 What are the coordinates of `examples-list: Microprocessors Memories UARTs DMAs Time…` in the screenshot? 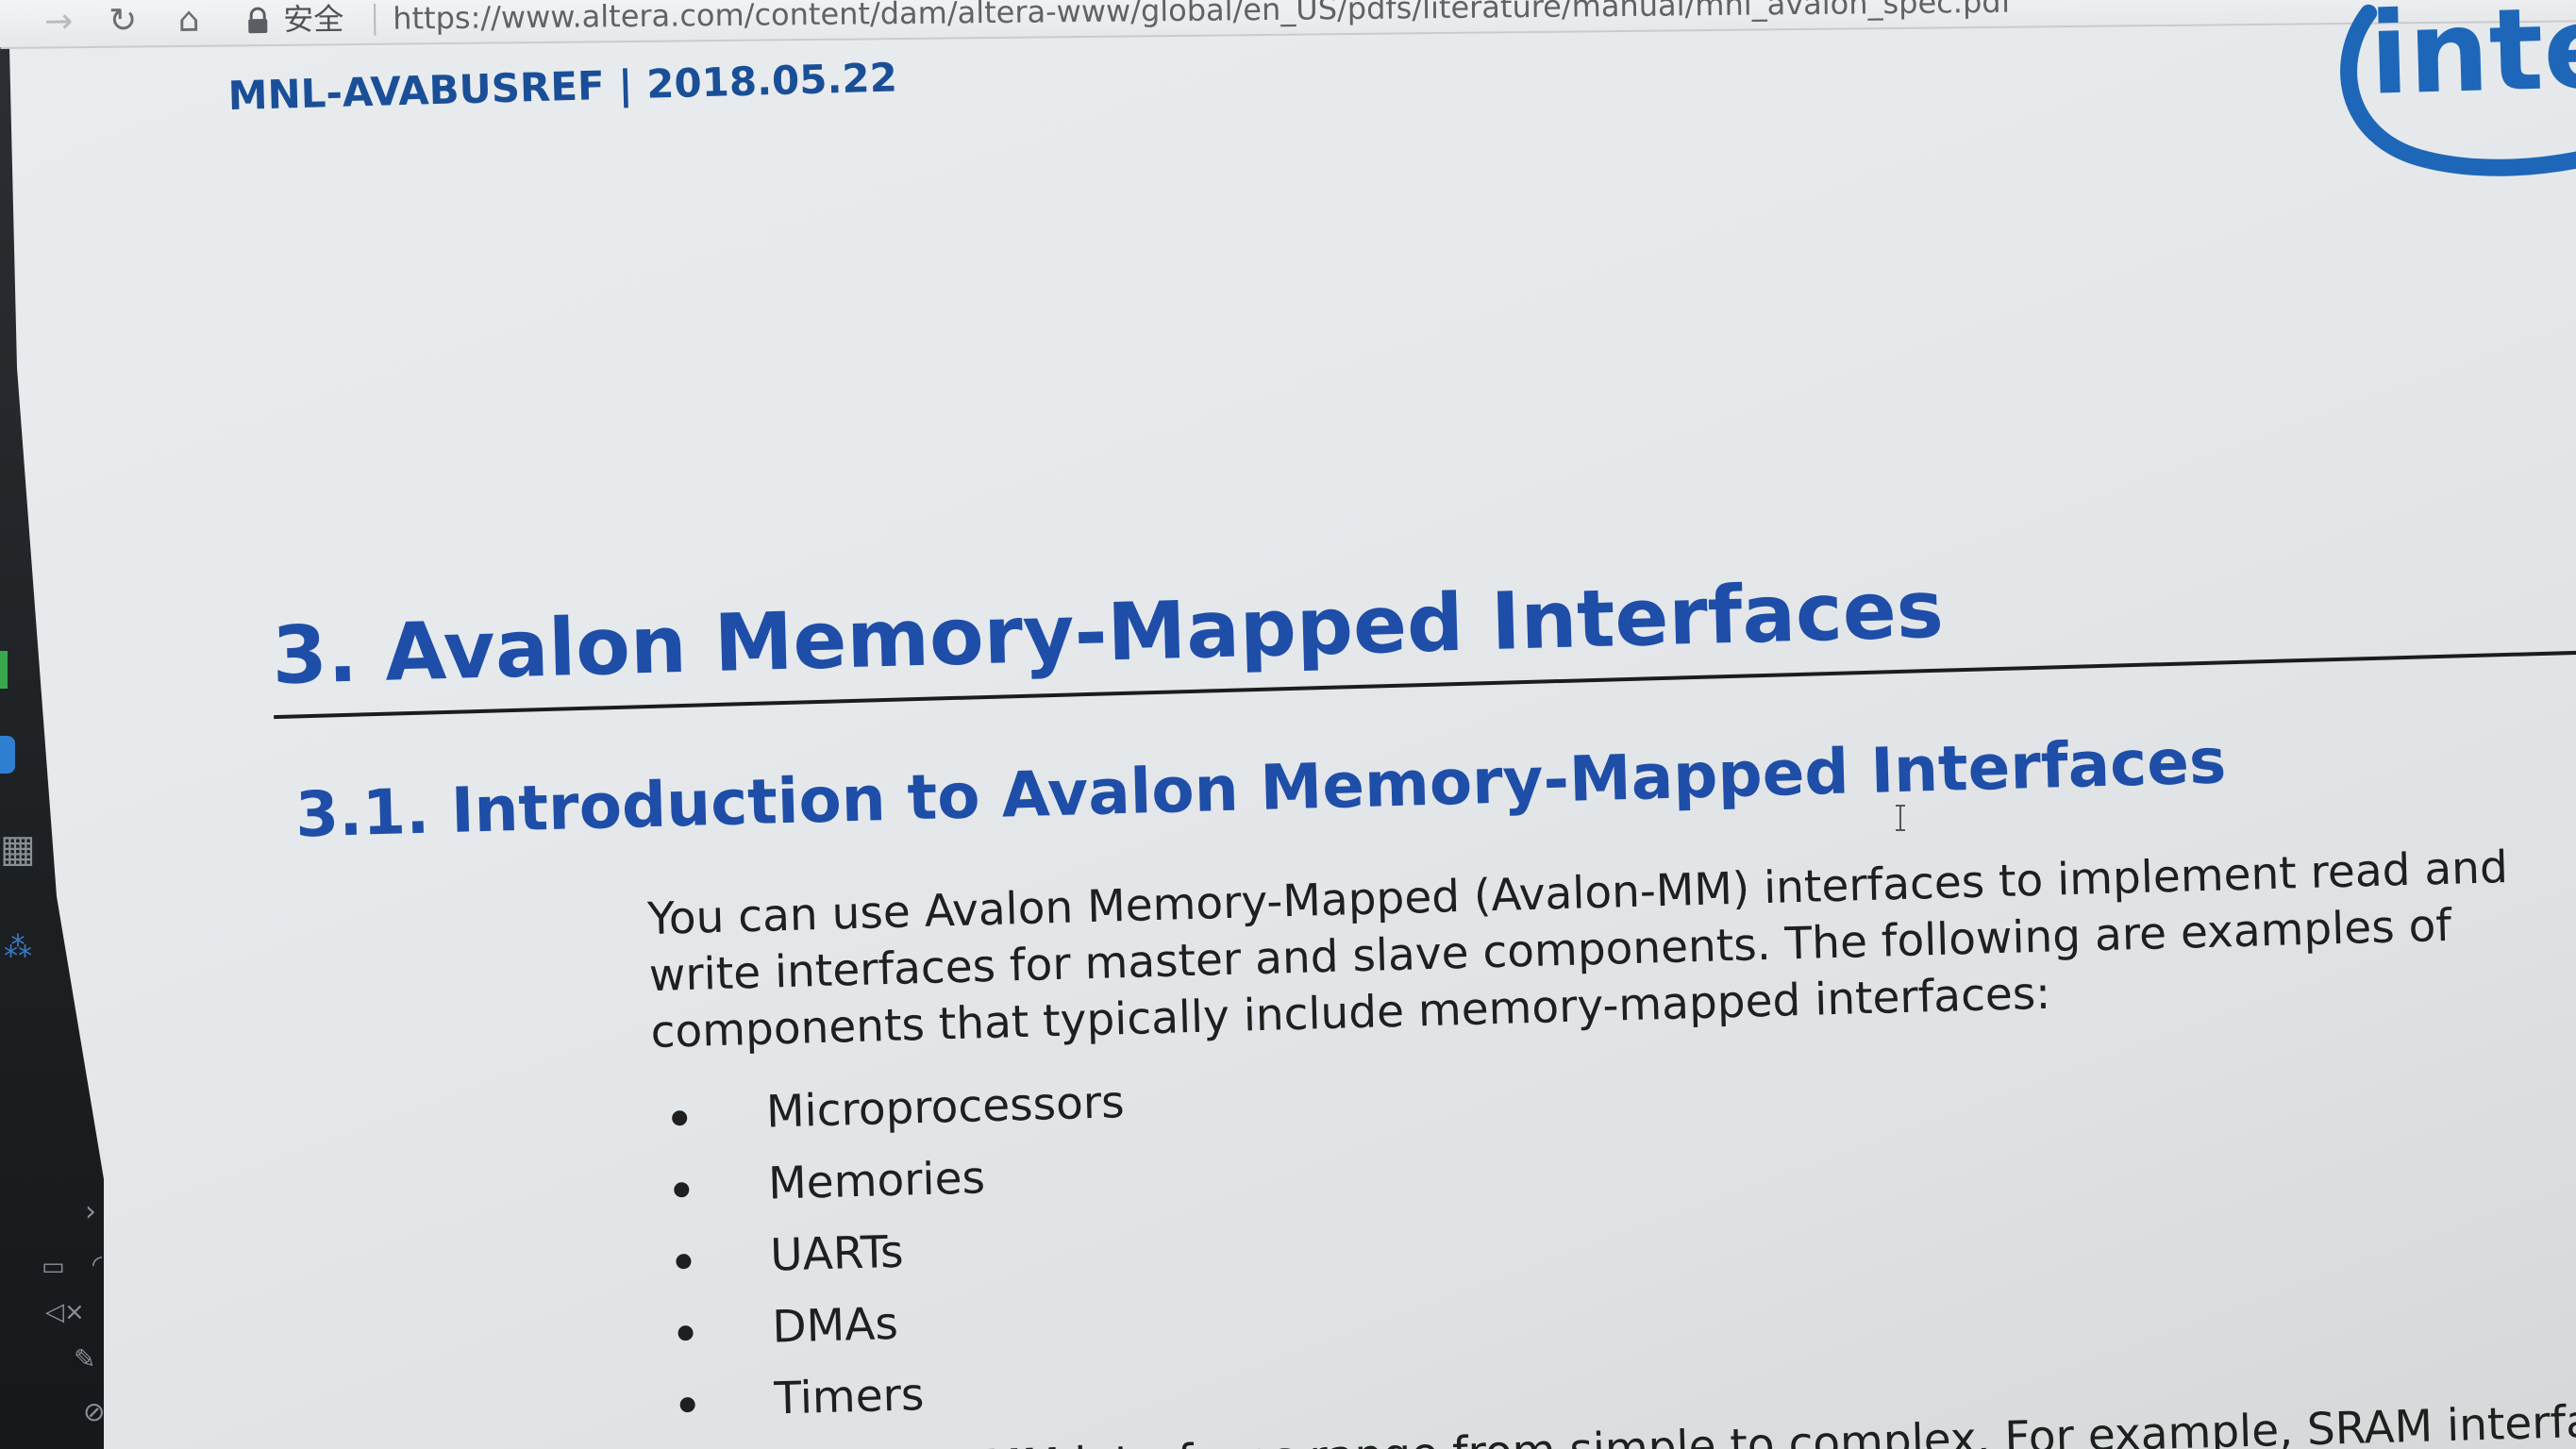 It's located at (902, 1253).